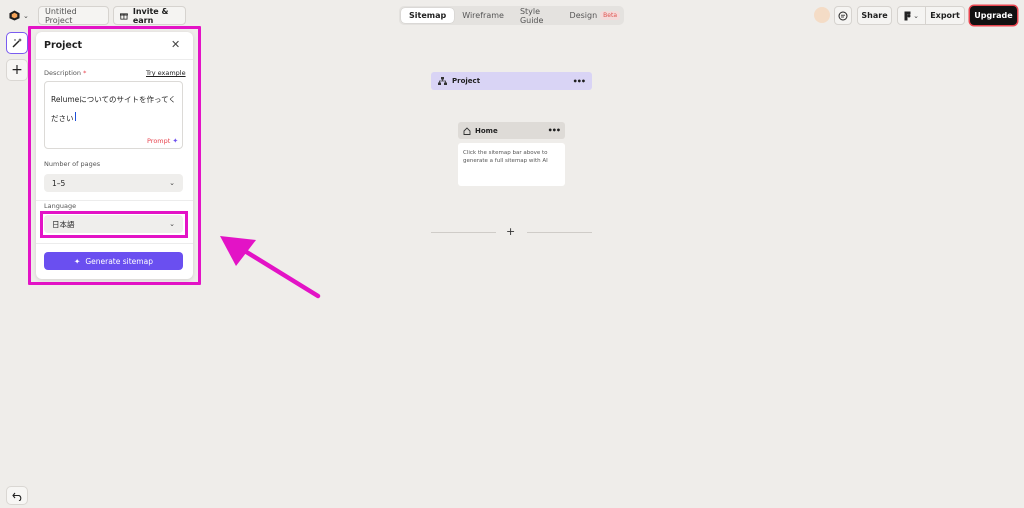 This screenshot has width=1024, height=508. I want to click on figma-export-button: ⌄, so click(912, 15).